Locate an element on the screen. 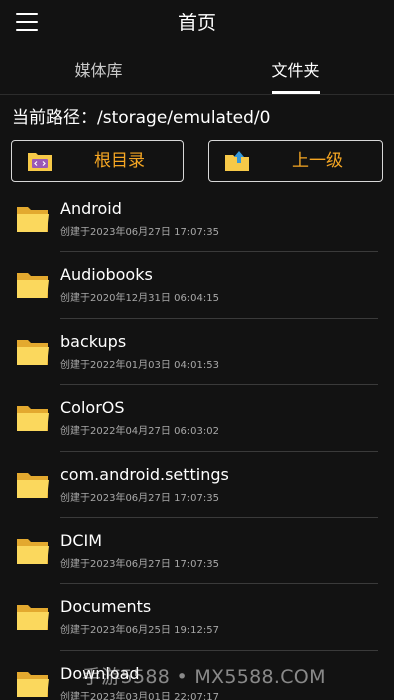  tab-bar: 媒体库 文件夹 is located at coordinates (197, 71).